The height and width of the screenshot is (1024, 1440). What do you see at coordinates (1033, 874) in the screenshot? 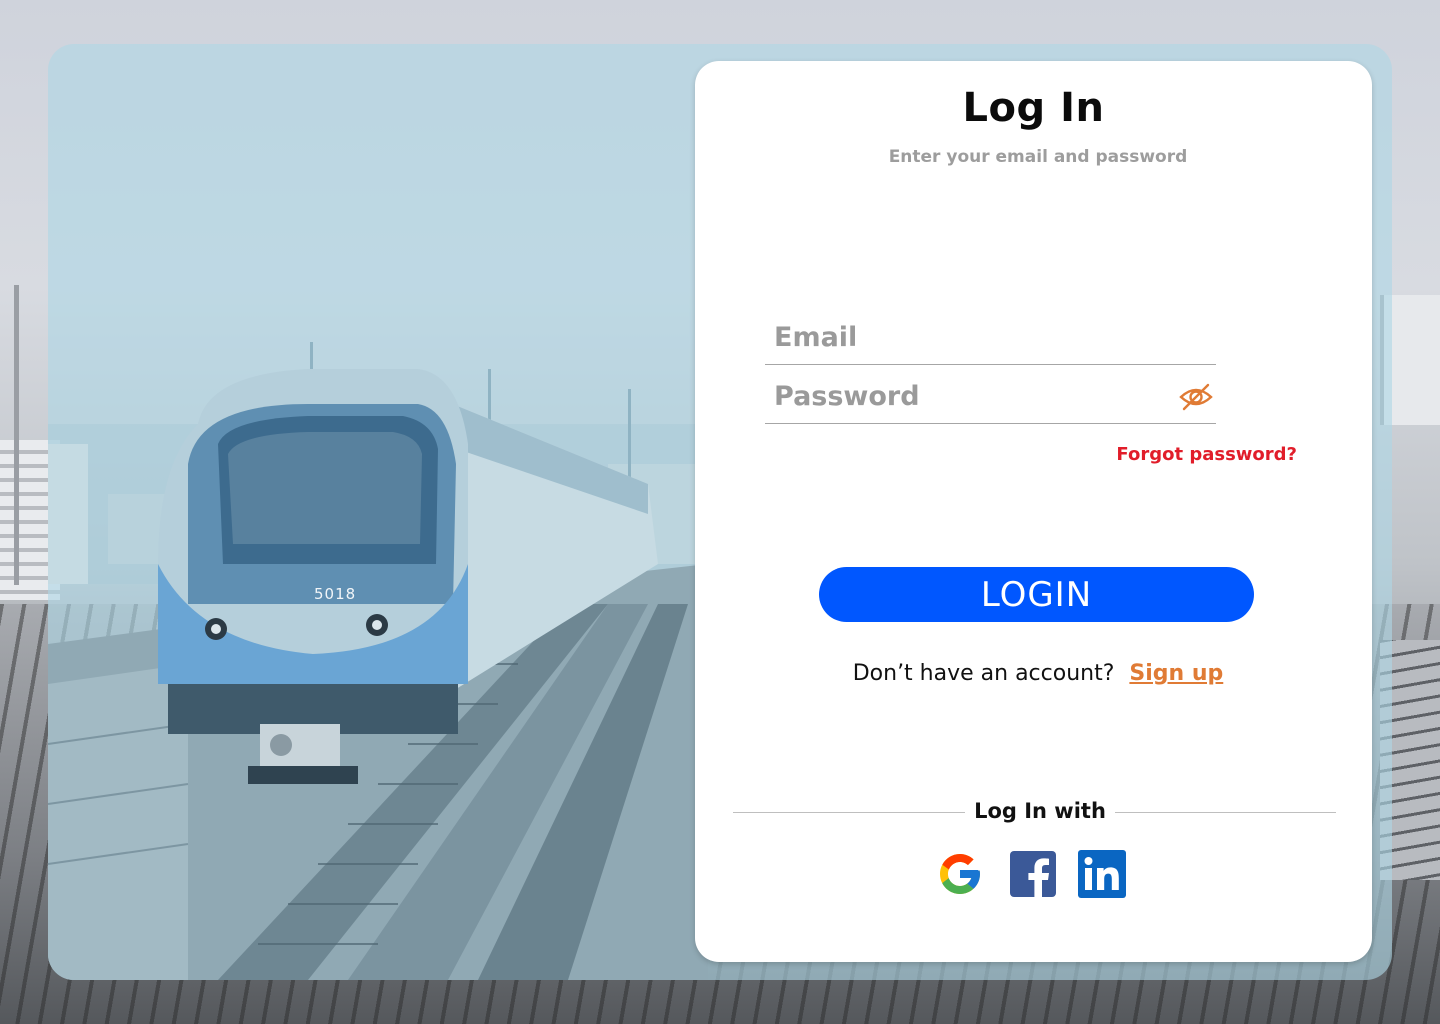
I see `facebook-icon` at bounding box center [1033, 874].